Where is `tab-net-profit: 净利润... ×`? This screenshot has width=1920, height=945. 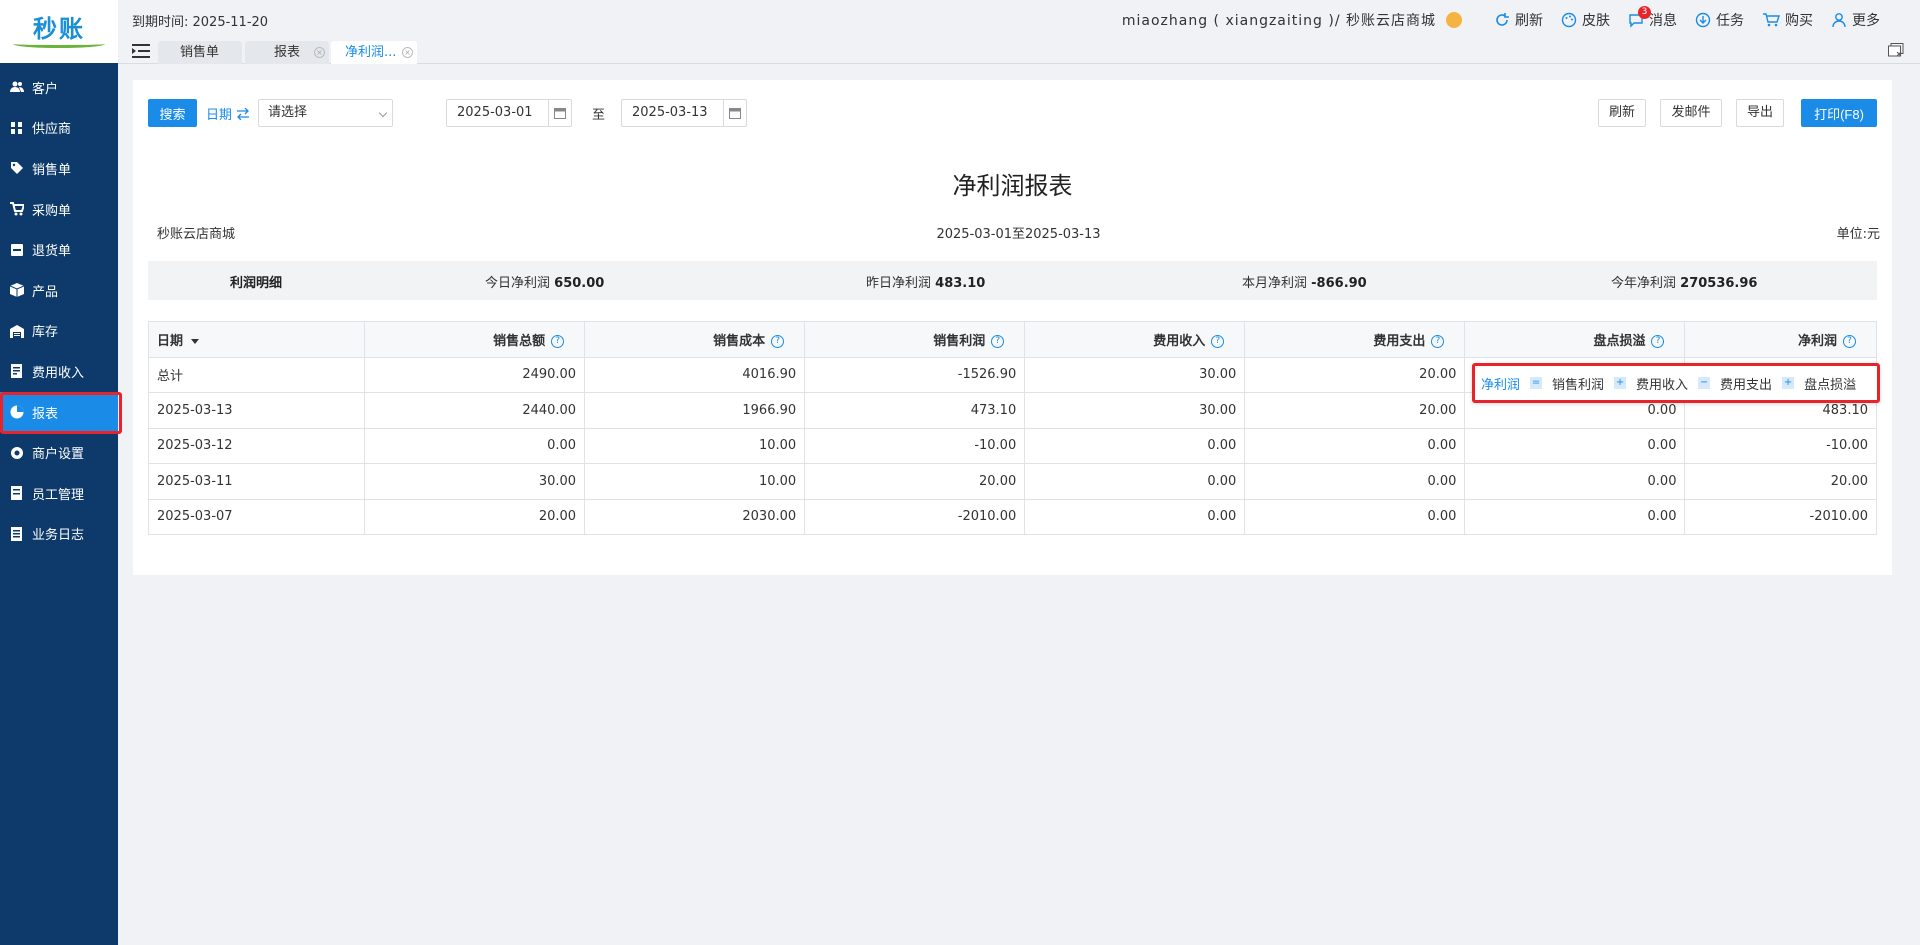 tab-net-profit: 净利润... × is located at coordinates (374, 52).